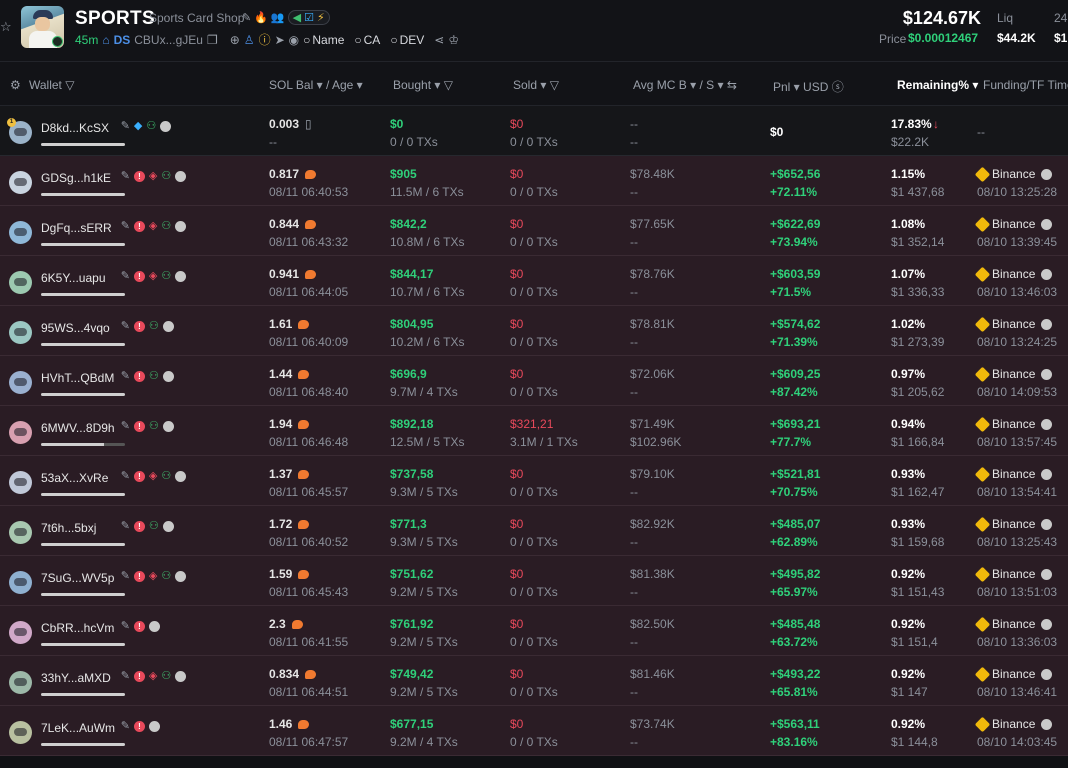  Describe the element at coordinates (685, 85) in the screenshot. I see `col-avg-mc: Avg MC B ▾ / S ▾ ⇆` at that location.